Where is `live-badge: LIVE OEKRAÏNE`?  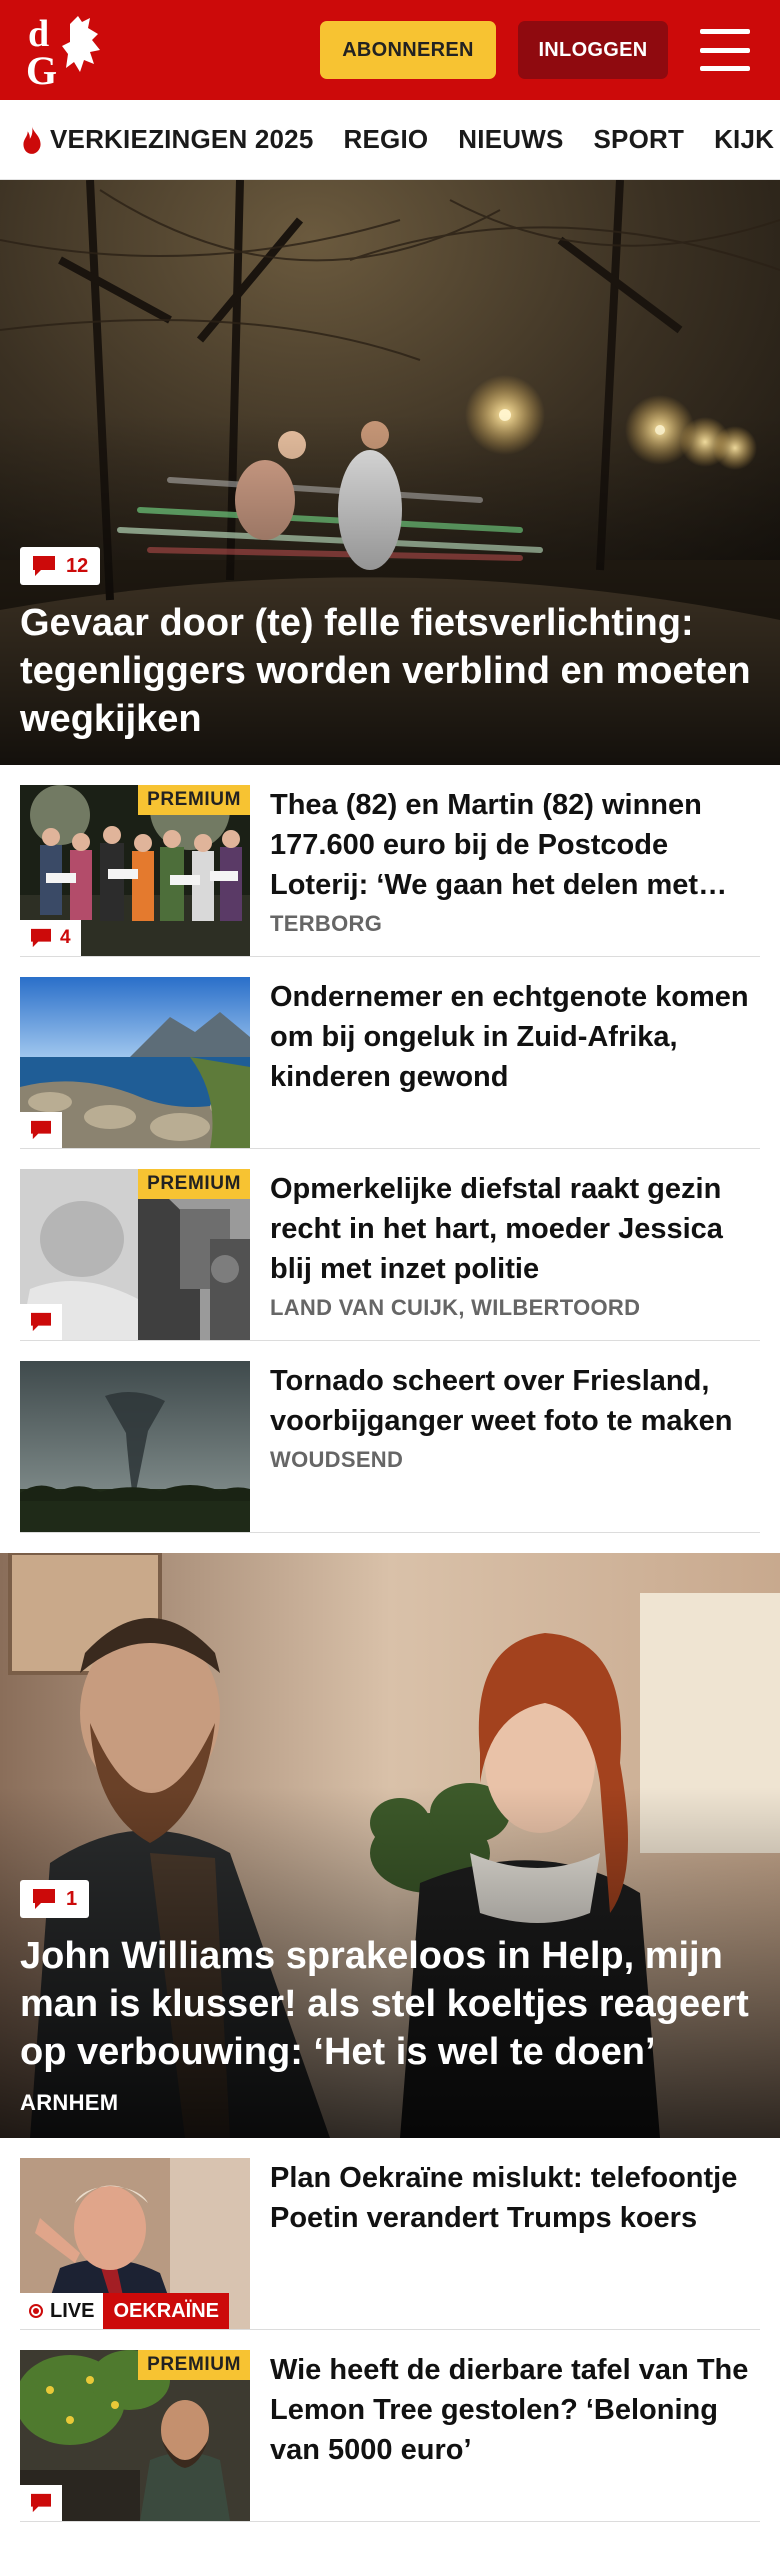 live-badge: LIVE OEKRAÏNE is located at coordinates (125, 2311).